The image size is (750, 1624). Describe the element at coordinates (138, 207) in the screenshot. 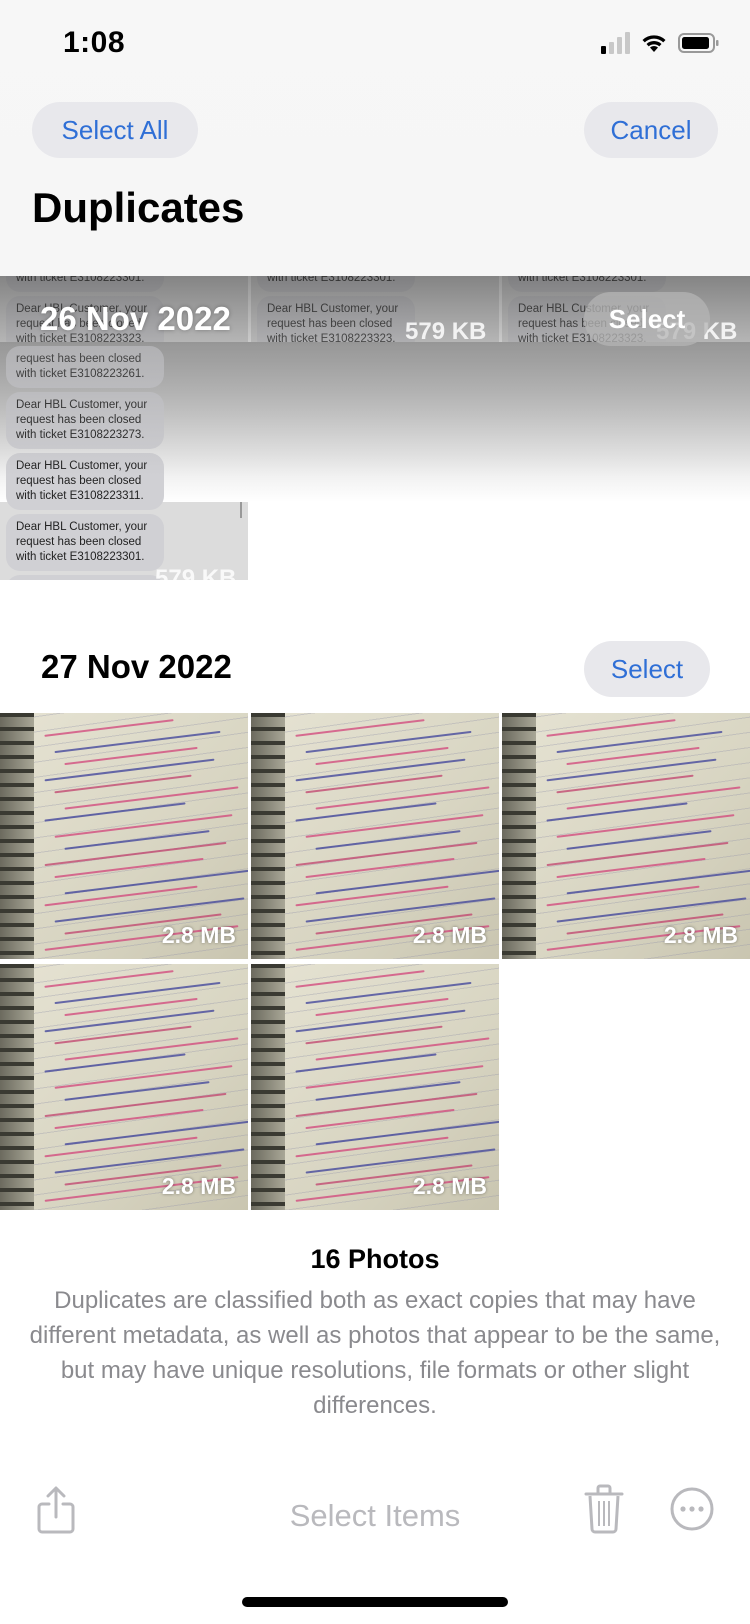

I see `page-title: Duplicates` at that location.